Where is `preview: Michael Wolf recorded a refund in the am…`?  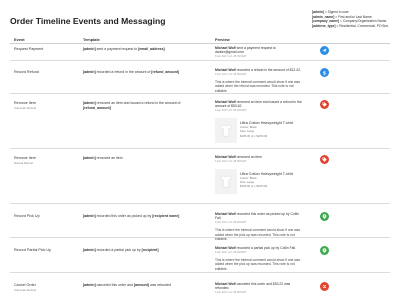 preview: Michael Wolf recorded a refund in the am… is located at coordinates (260, 80).